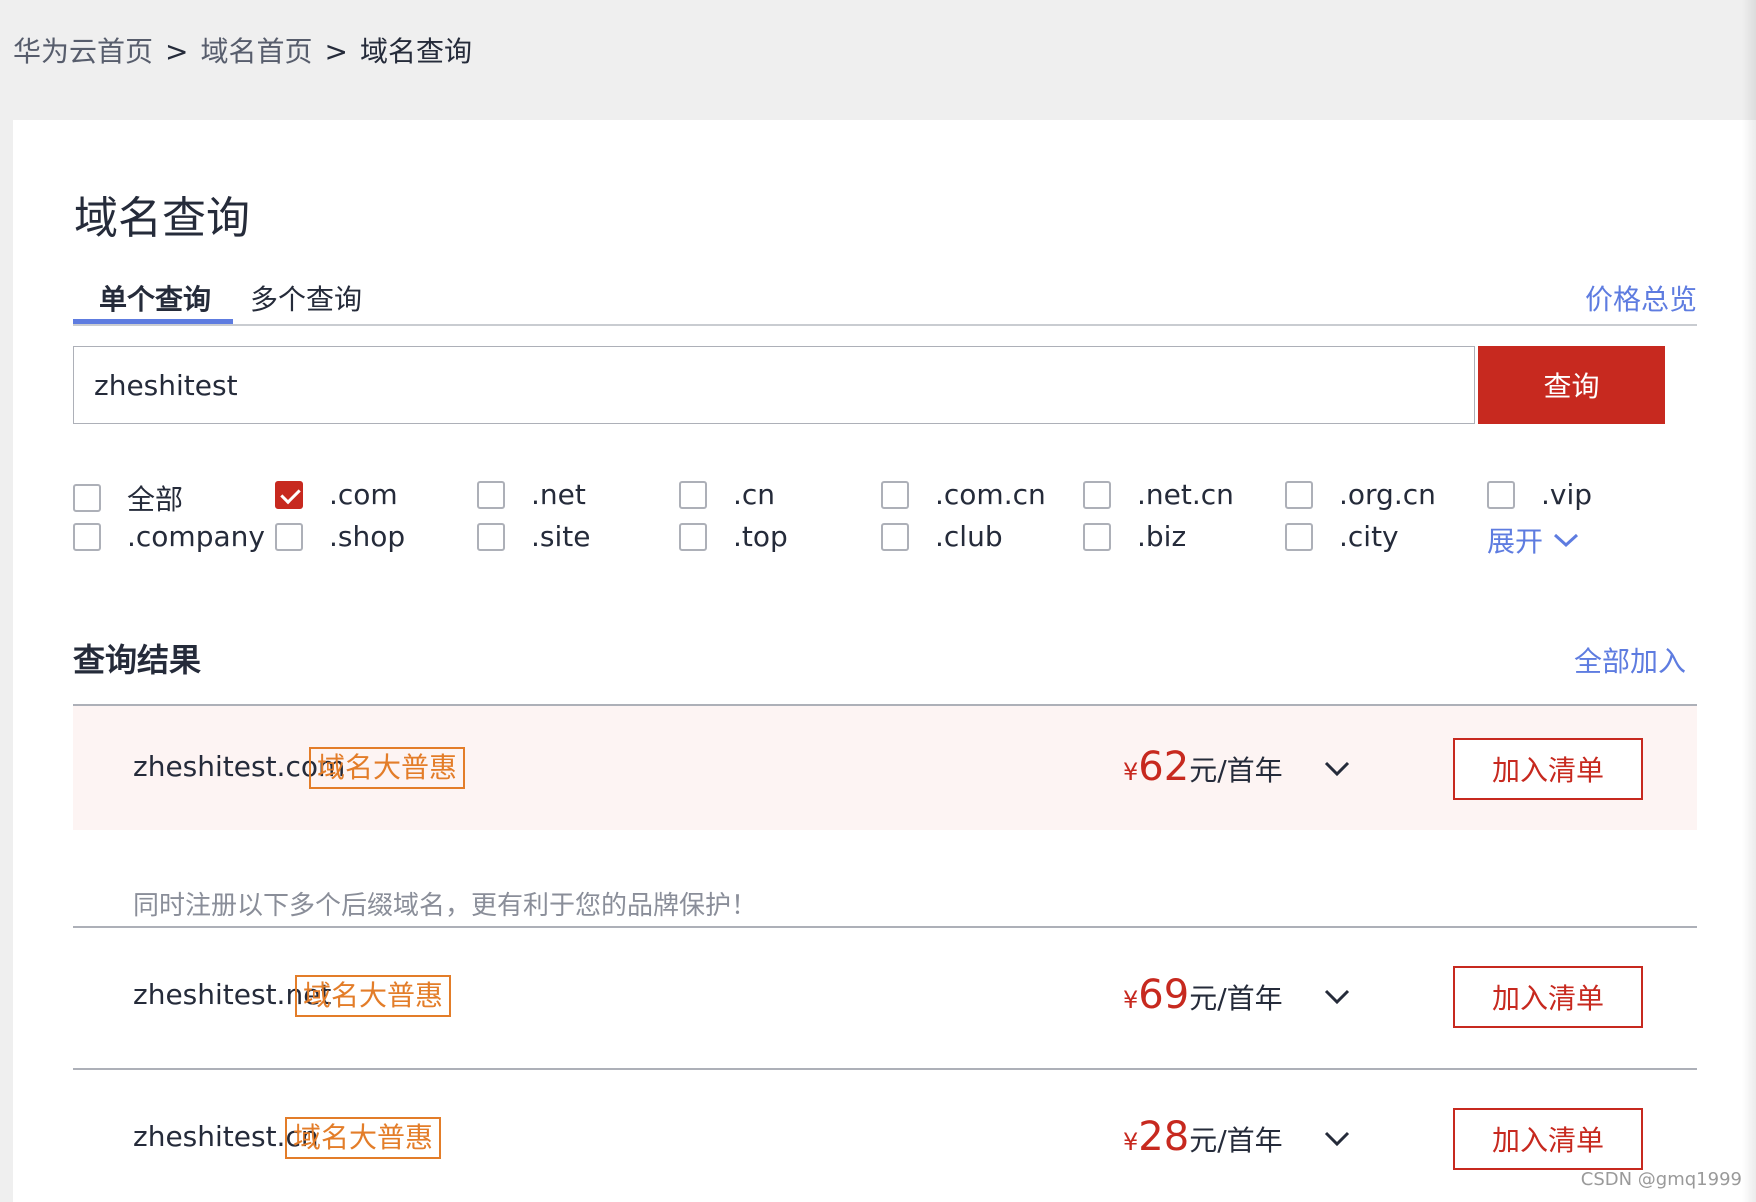  What do you see at coordinates (969, 536) in the screenshot?
I see `tld-label: .club` at bounding box center [969, 536].